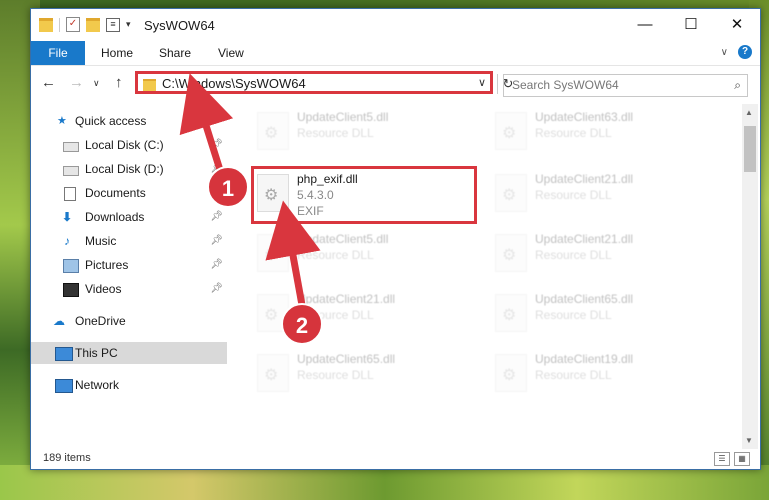 This screenshot has width=769, height=500. I want to click on computer-icon, so click(64, 354).